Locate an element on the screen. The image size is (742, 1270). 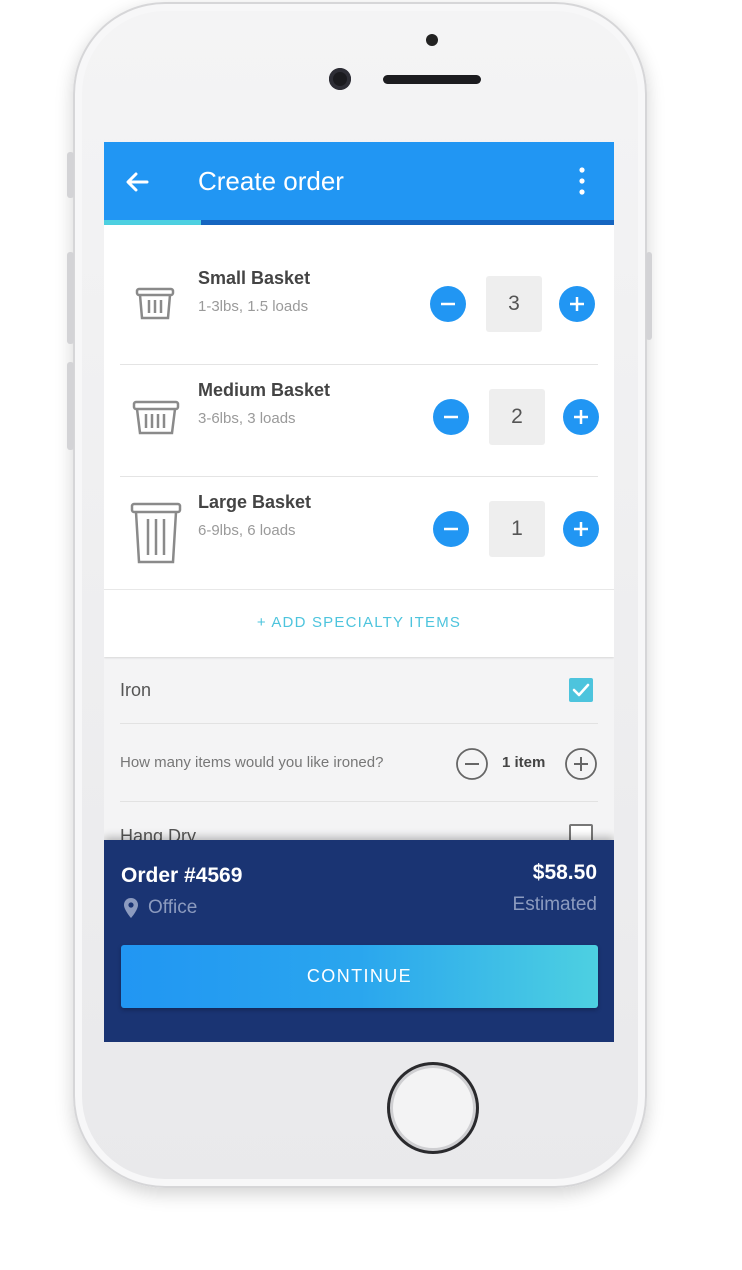
increase-iron-items-button is located at coordinates (581, 764).